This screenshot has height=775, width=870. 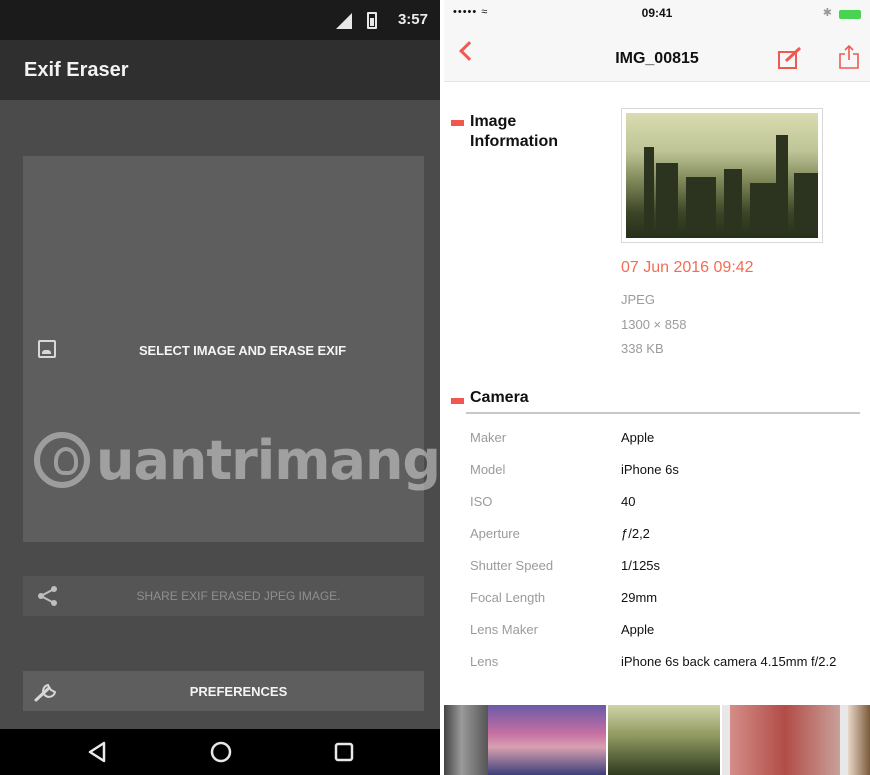 What do you see at coordinates (76, 70) in the screenshot?
I see `app-title: Exif Eraser` at bounding box center [76, 70].